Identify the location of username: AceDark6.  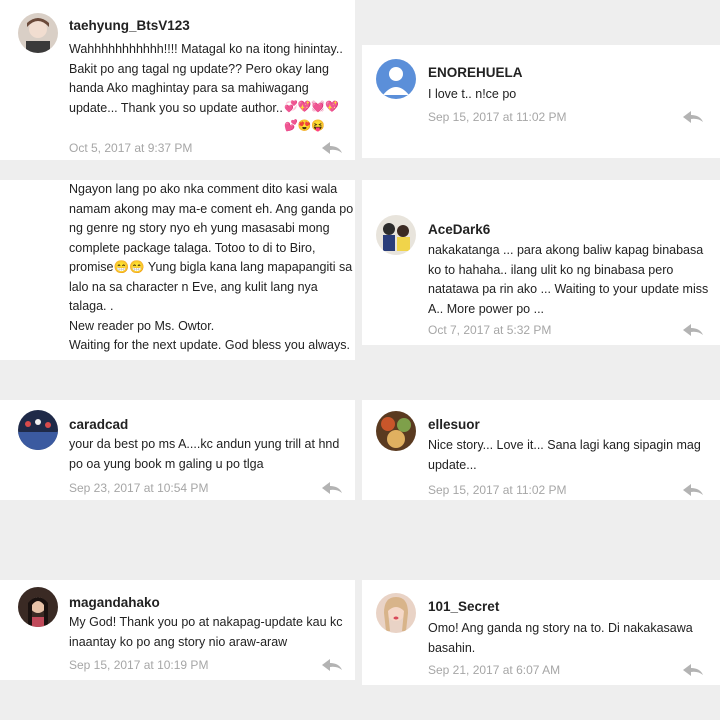
(459, 229).